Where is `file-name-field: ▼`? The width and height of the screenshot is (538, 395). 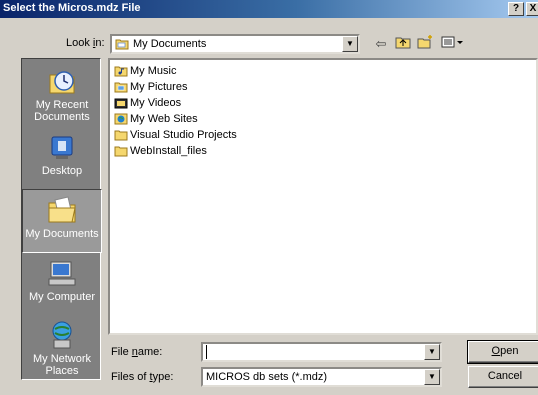 file-name-field: ▼ is located at coordinates (321, 352).